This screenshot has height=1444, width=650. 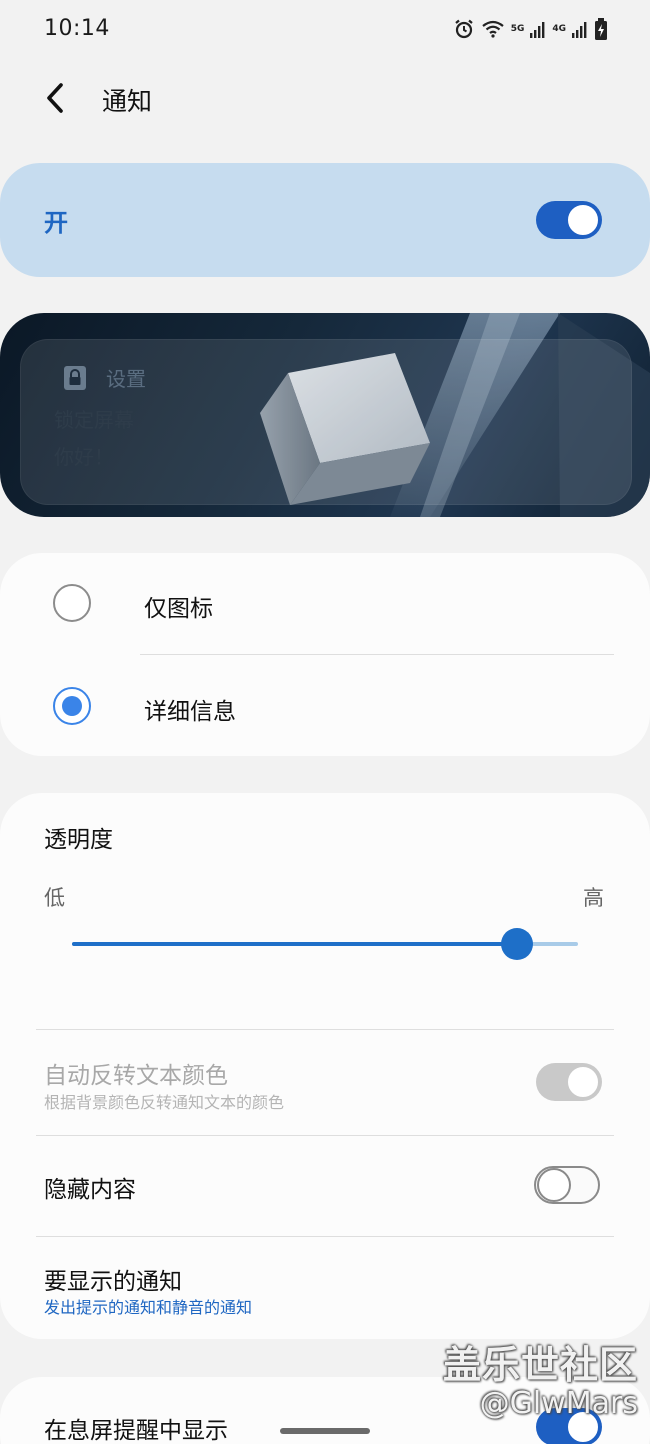 What do you see at coordinates (136, 1076) in the screenshot?
I see `auto-invert-title: 自动反转文本颜色` at bounding box center [136, 1076].